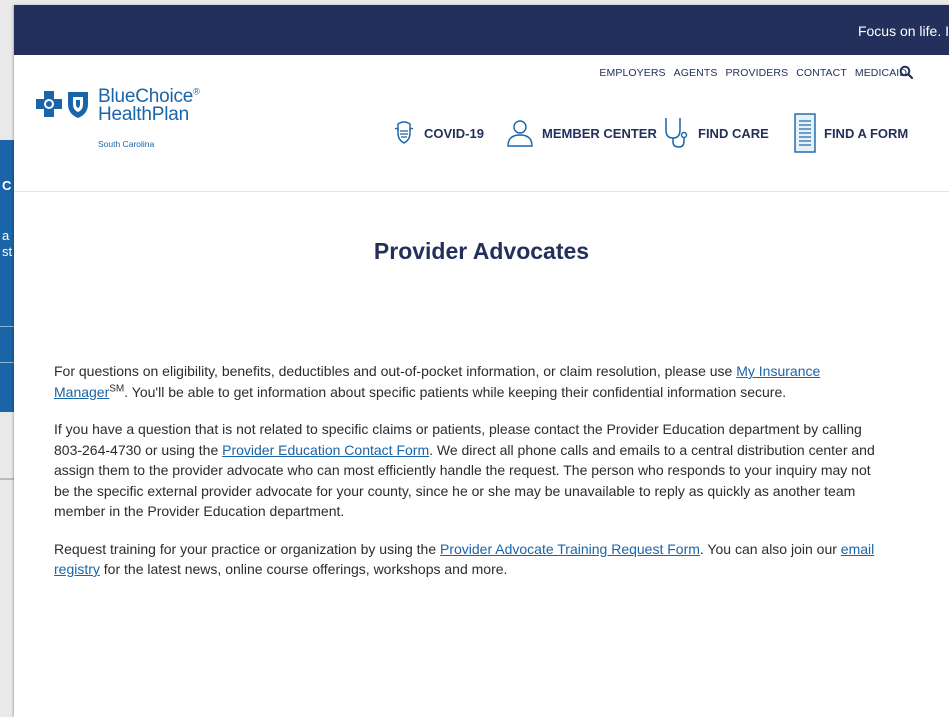 The width and height of the screenshot is (949, 717). I want to click on person-icon, so click(520, 133).